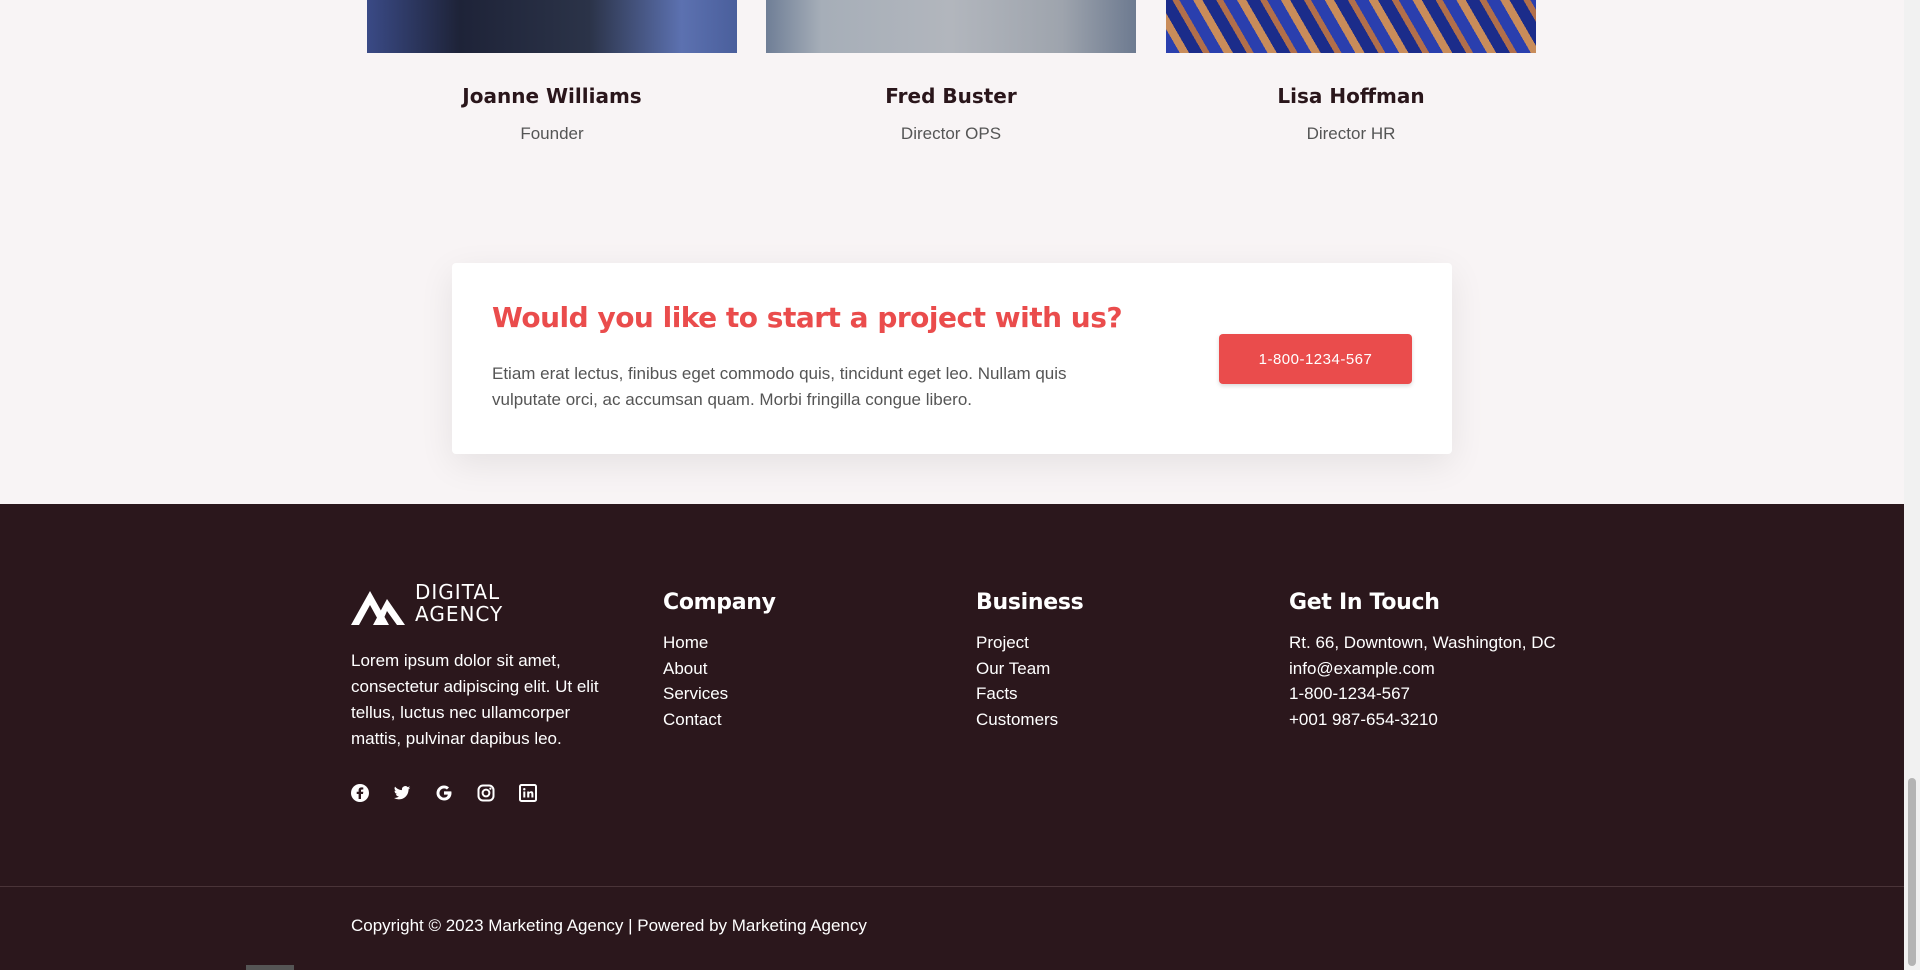  Describe the element at coordinates (719, 720) in the screenshot. I see `footer-link-contact: Contact` at that location.